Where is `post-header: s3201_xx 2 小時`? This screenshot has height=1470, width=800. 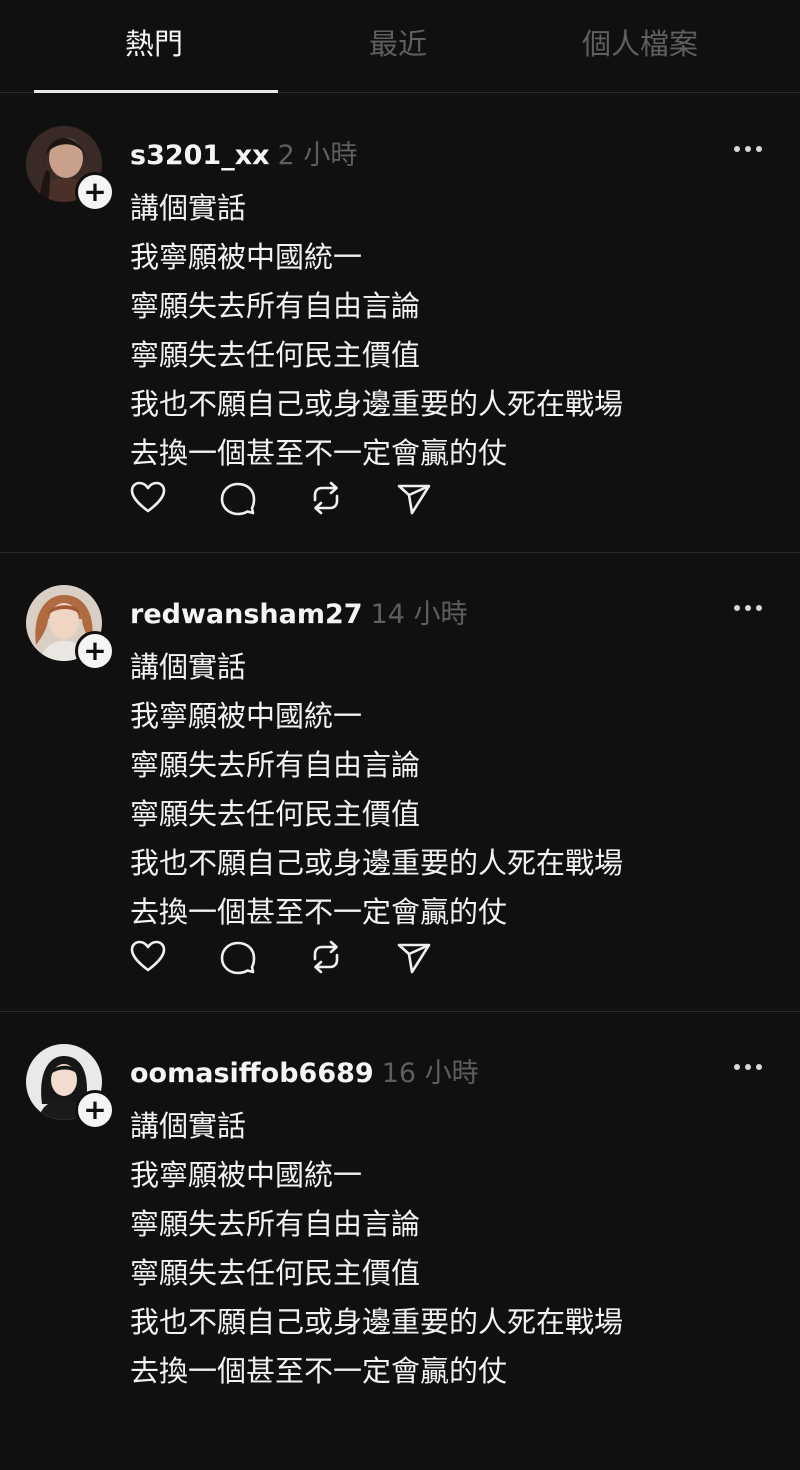 post-header: s3201_xx 2 小時 is located at coordinates (243, 156).